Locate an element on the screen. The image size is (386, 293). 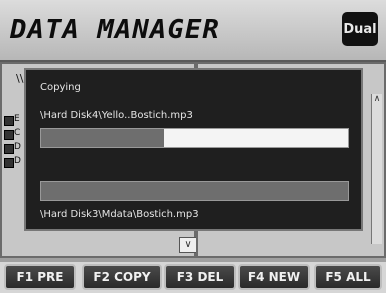
f4-new-button: F4 NEW is located at coordinates (274, 277).